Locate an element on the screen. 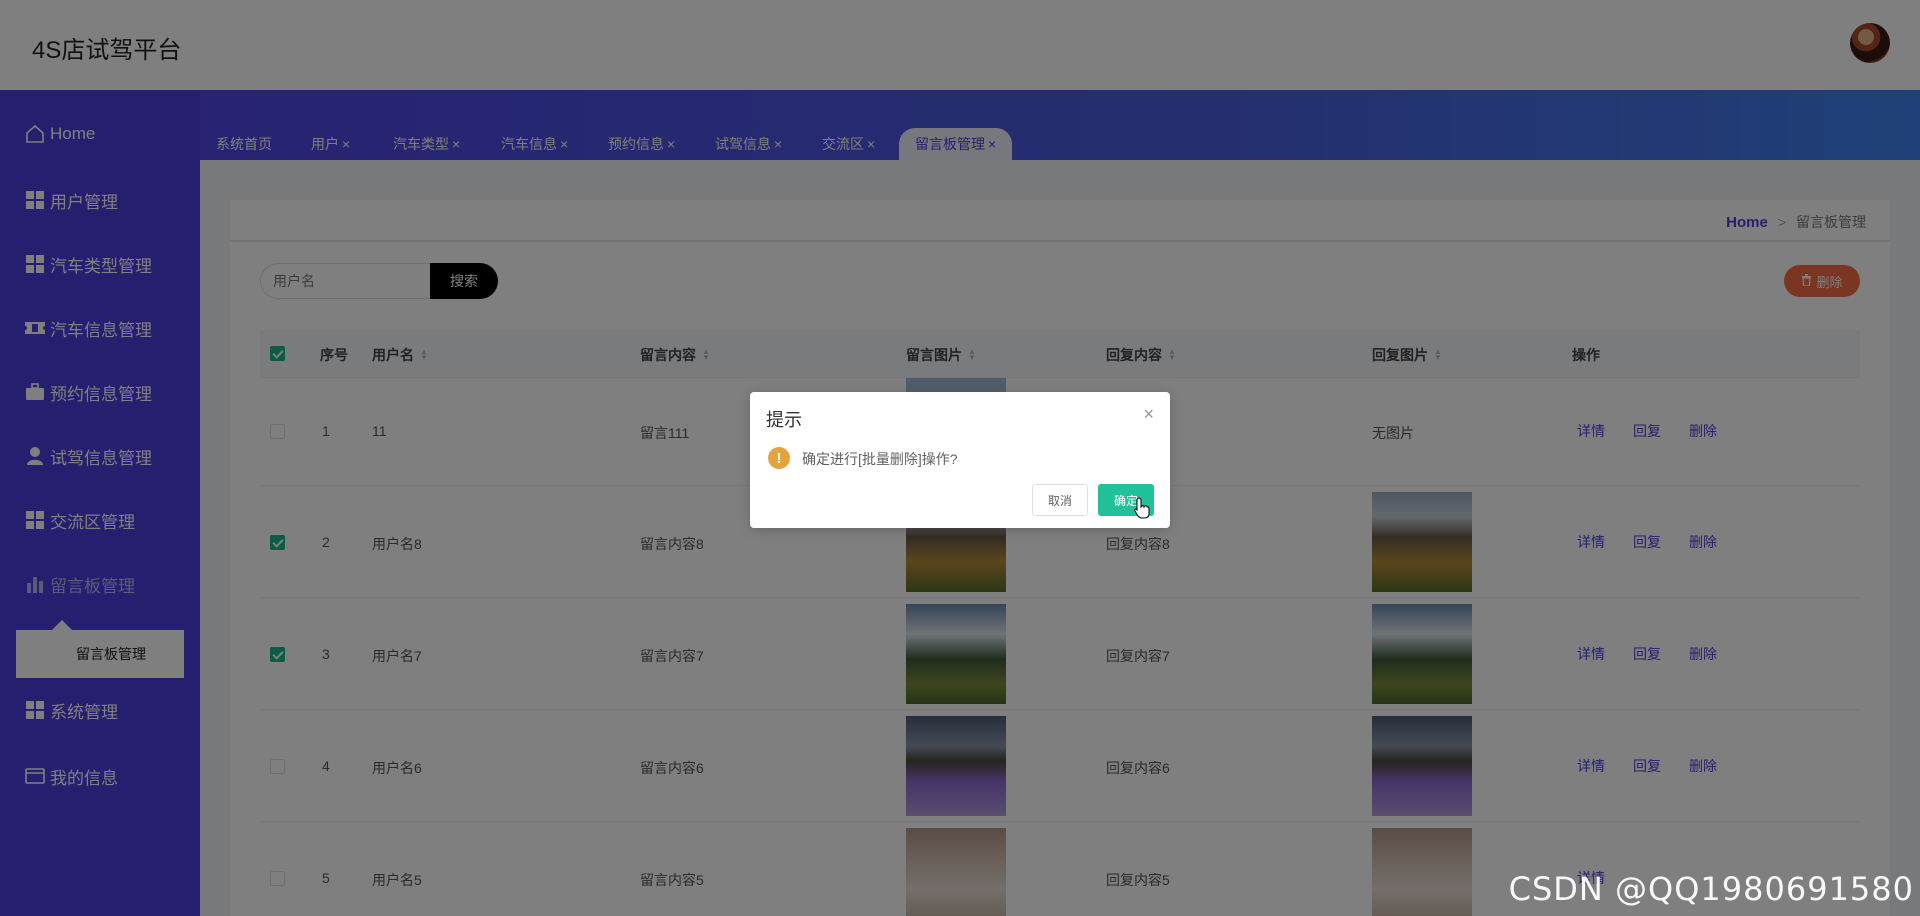  cancel-button: 取消 is located at coordinates (1060, 500).